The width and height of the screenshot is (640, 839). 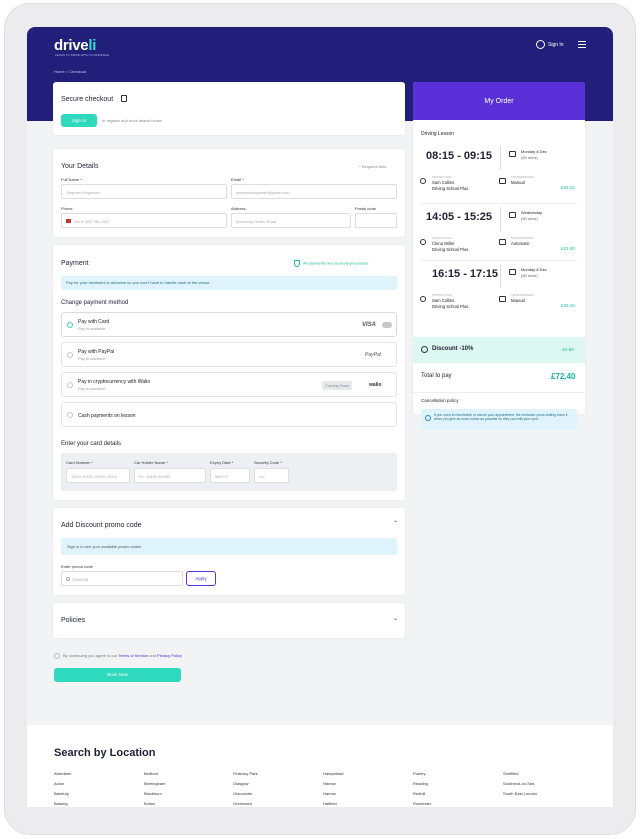 I want to click on holder-input: Ex. JOHN WYNN, so click(x=170, y=475).